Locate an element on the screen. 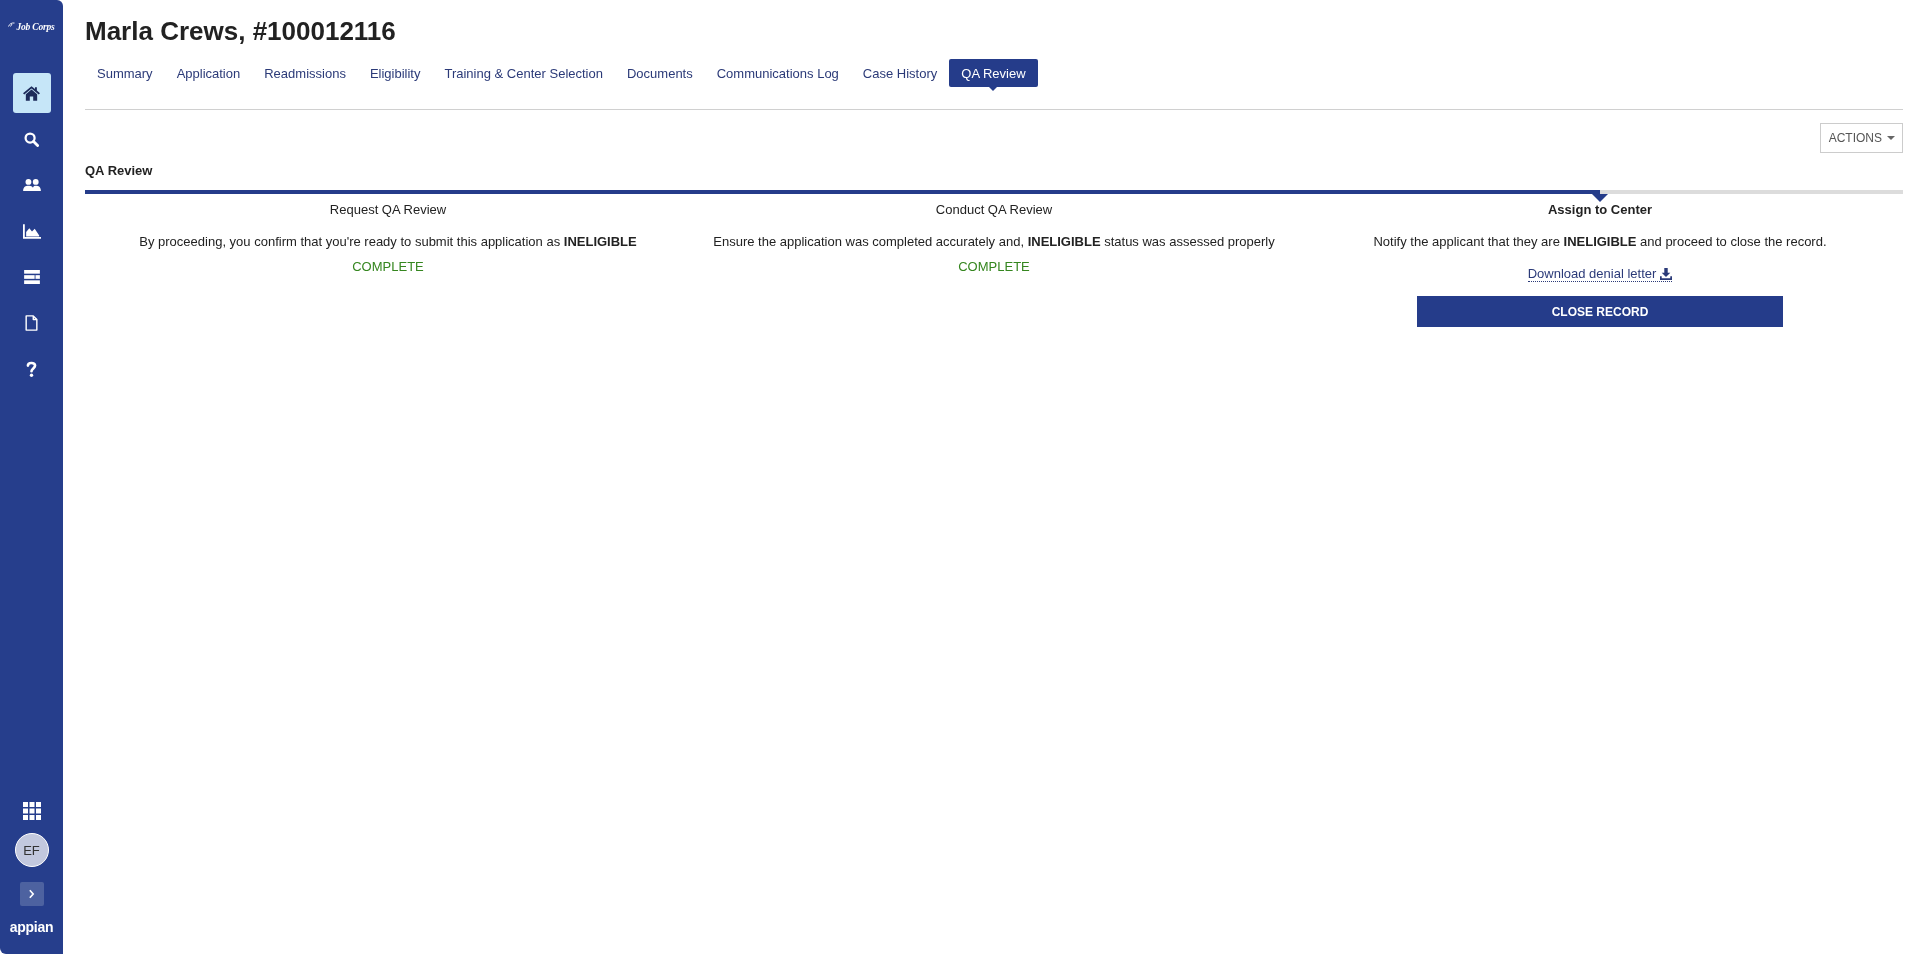 This screenshot has height=954, width=1912. logo-mark-icon is located at coordinates (12, 24).